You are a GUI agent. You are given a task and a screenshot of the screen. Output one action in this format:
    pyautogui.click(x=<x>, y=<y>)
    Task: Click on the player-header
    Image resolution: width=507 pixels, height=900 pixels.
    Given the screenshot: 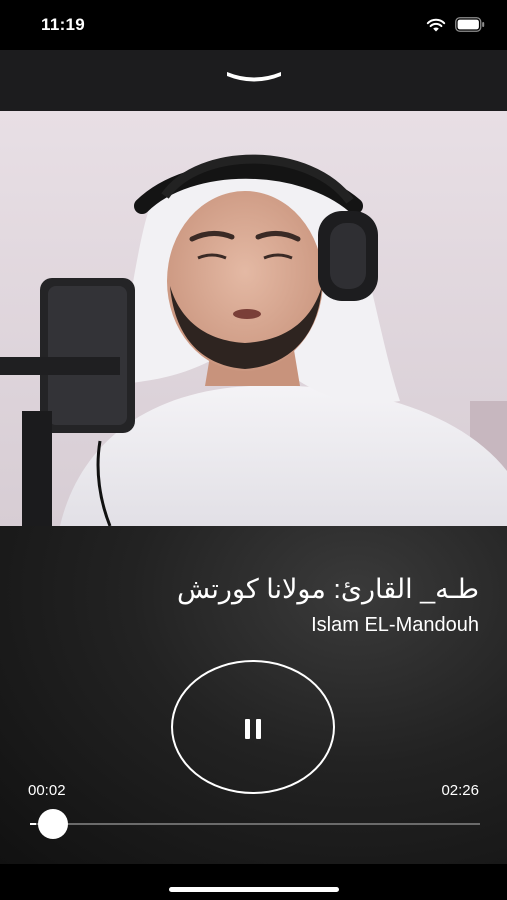 What is the action you would take?
    pyautogui.click(x=253, y=80)
    